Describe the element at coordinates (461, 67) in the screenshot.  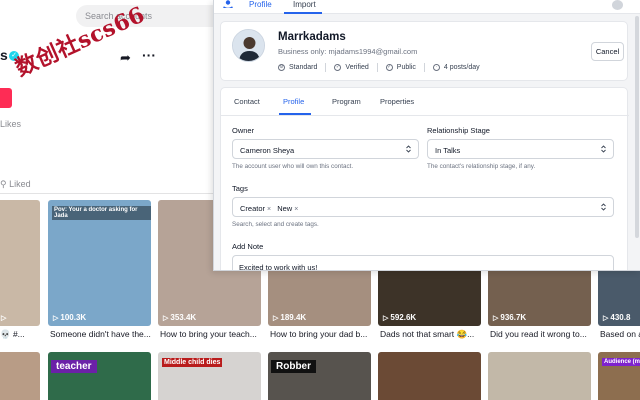
I see `badge-label: 4 posts/day` at that location.